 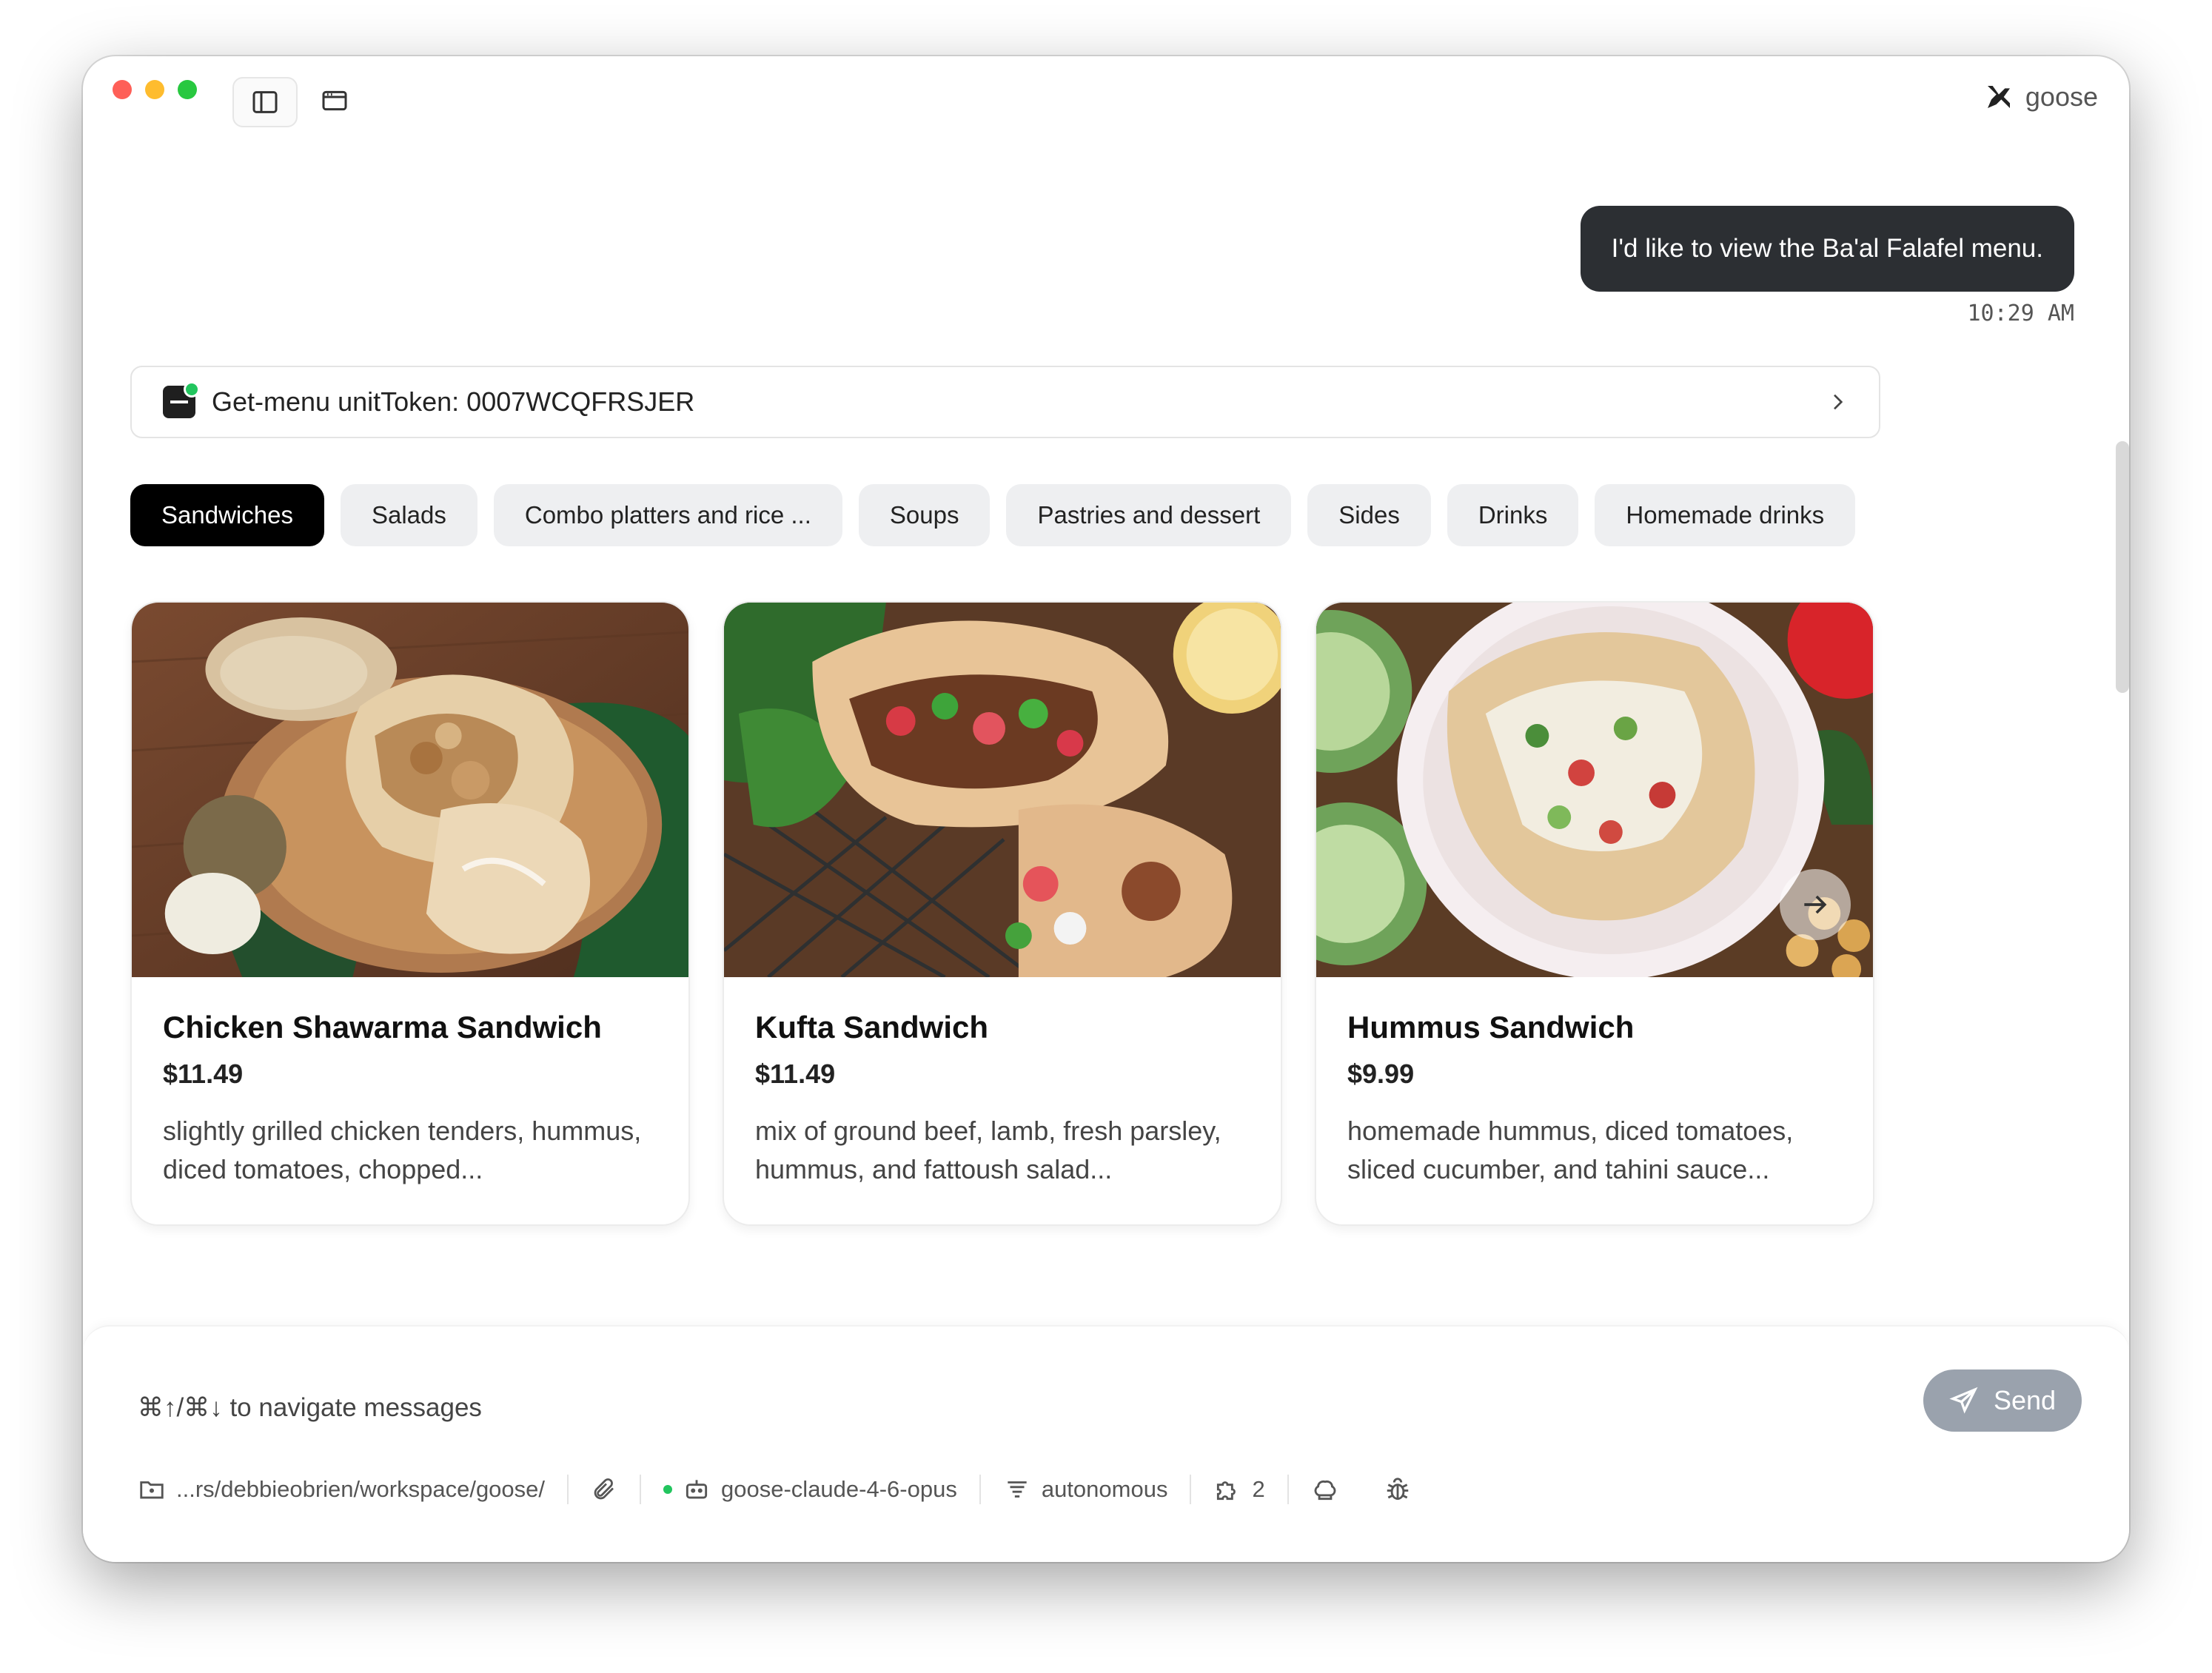 I want to click on send-icon, so click(x=1963, y=1400).